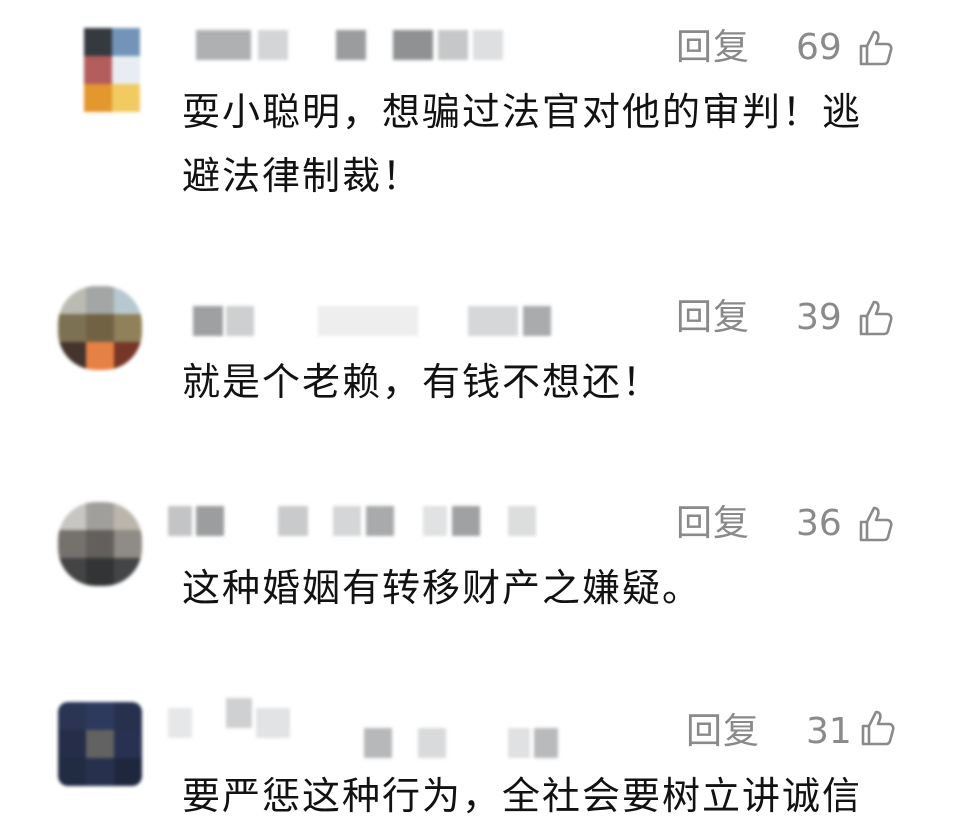  What do you see at coordinates (819, 317) in the screenshot?
I see `like-count: 39` at bounding box center [819, 317].